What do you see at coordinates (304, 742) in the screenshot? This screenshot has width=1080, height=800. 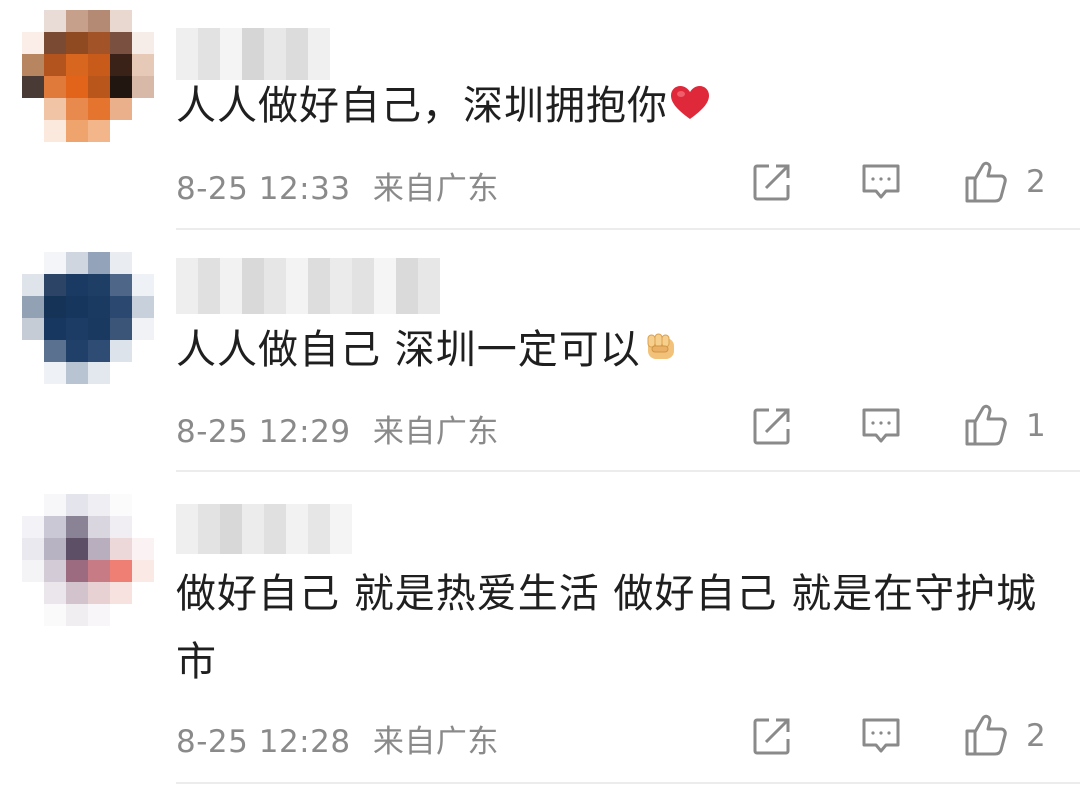 I see `comment-time: 12:28` at bounding box center [304, 742].